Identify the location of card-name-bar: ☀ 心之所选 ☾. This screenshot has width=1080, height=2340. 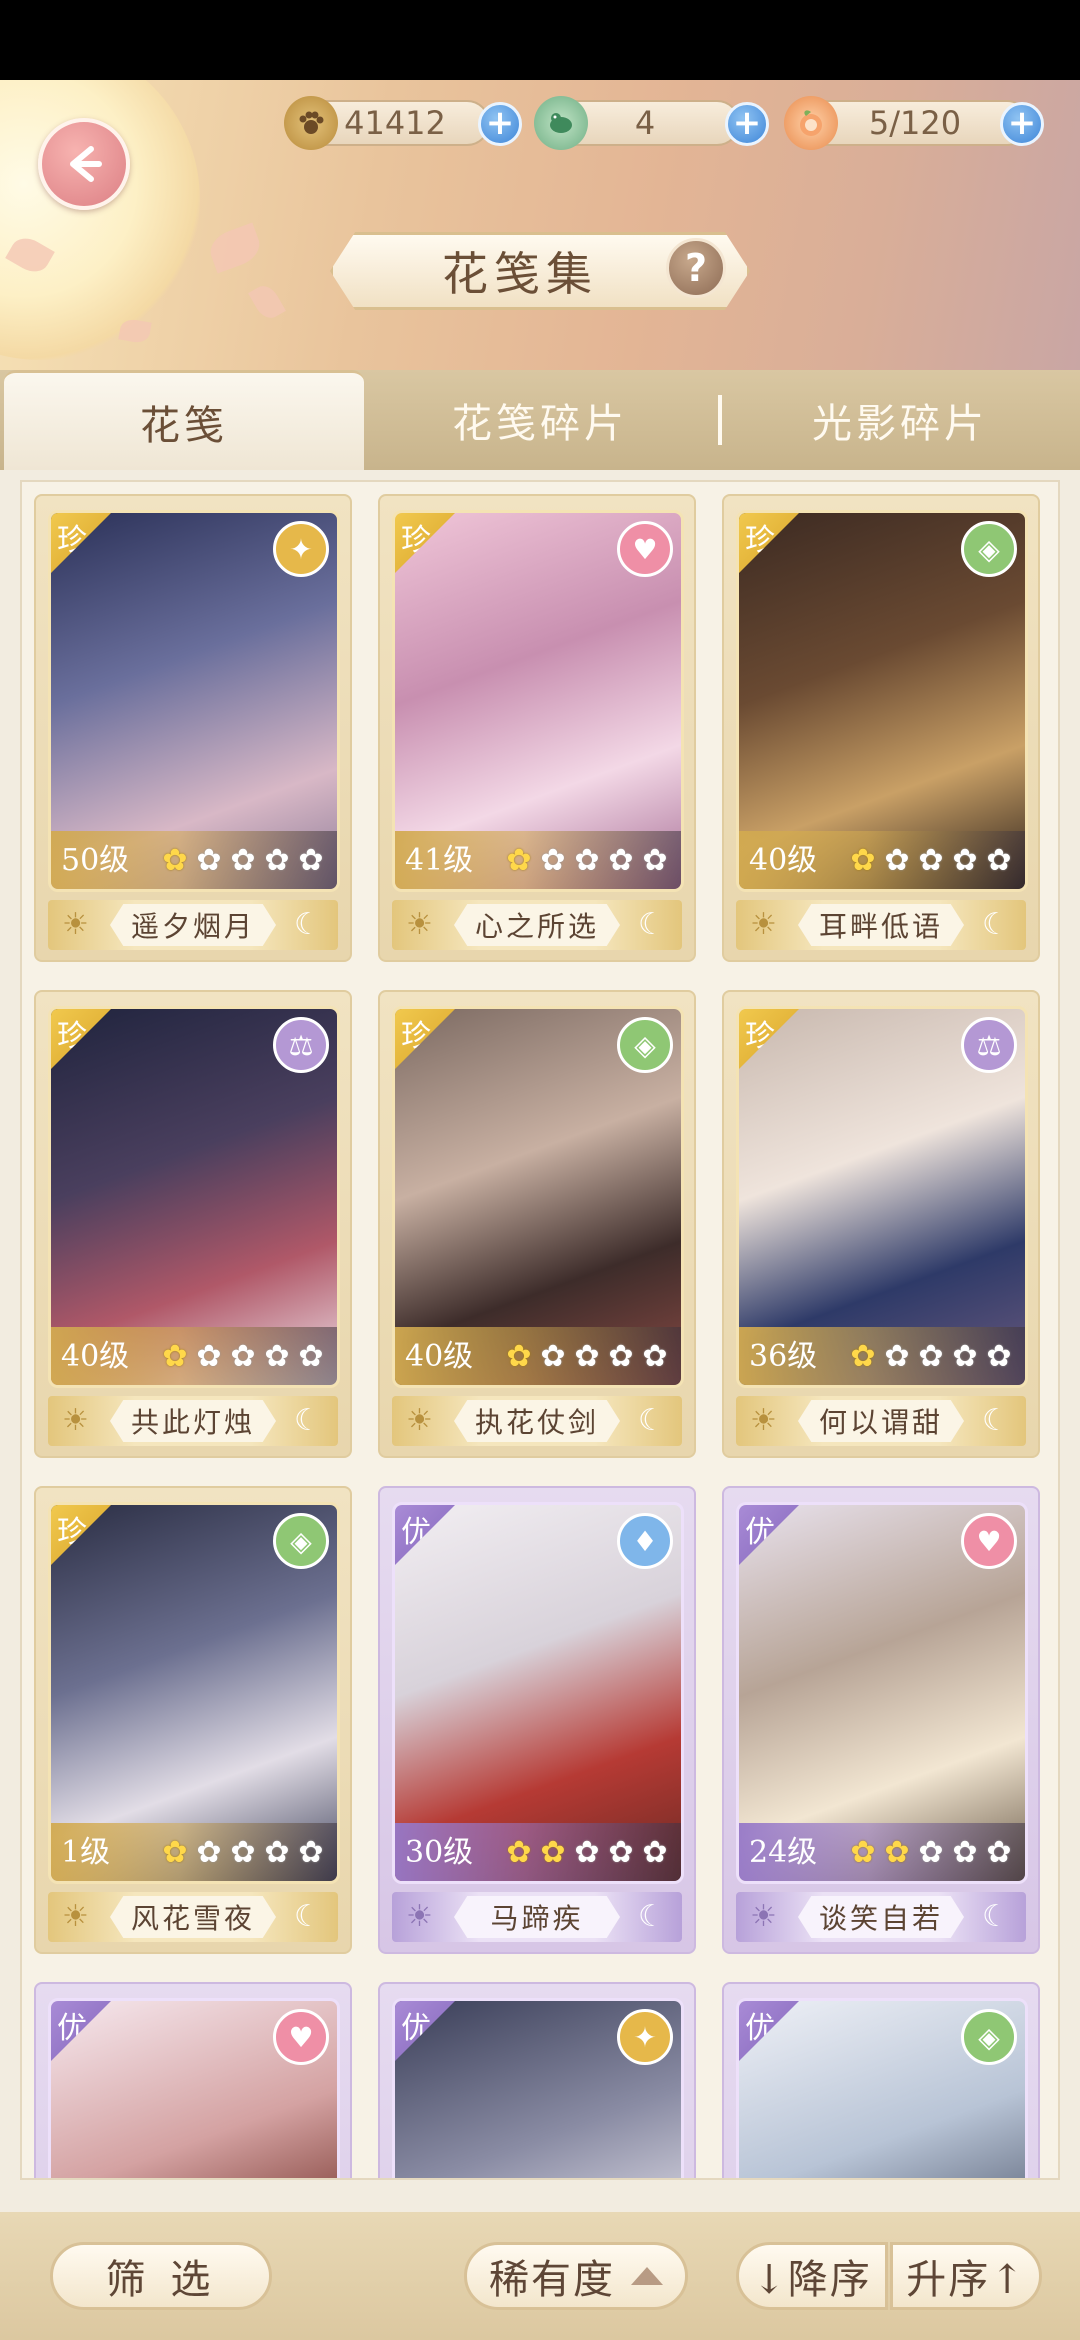
(537, 925).